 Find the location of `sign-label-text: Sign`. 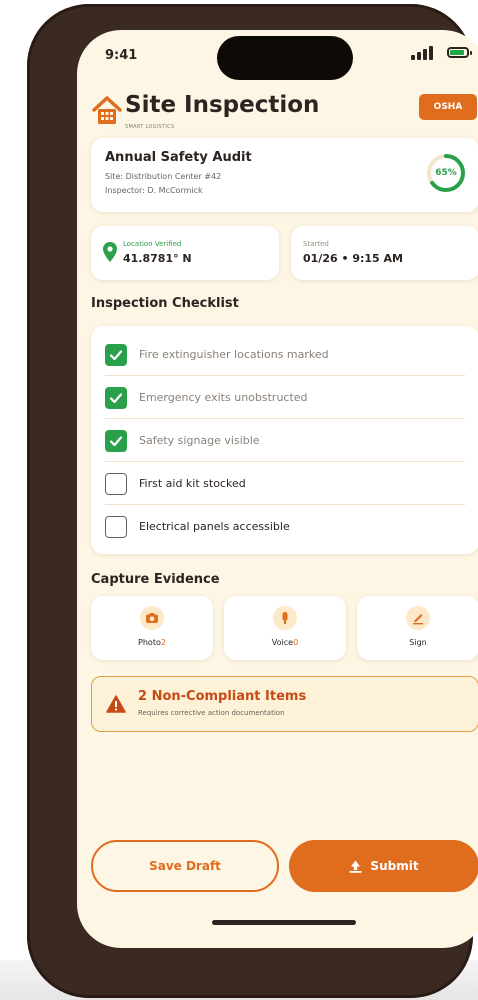

sign-label-text: Sign is located at coordinates (418, 642).